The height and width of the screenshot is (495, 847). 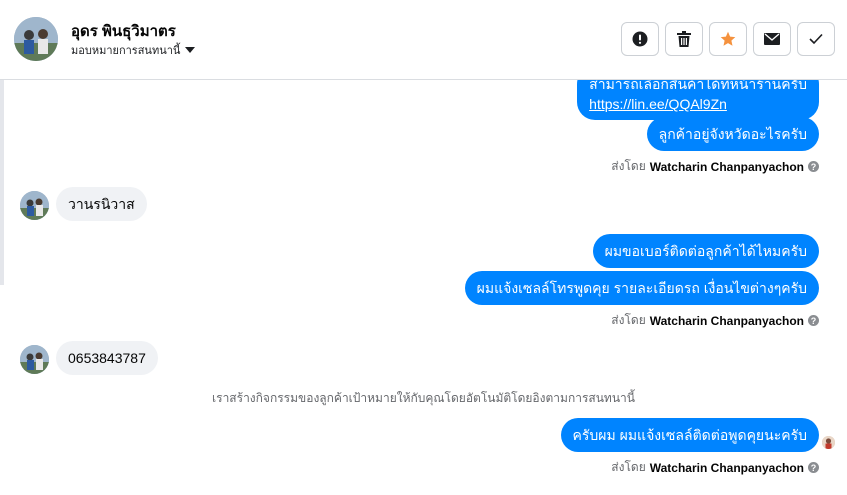 I want to click on scrollbar, so click(x=2, y=182).